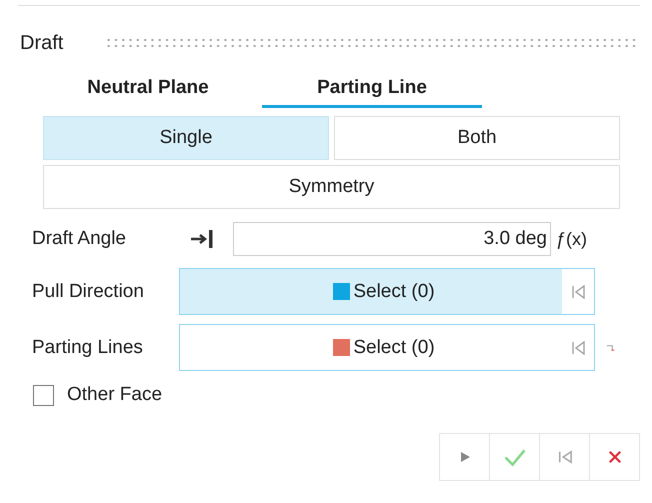 The height and width of the screenshot is (503, 652). I want to click on checkbox-label: Other Face, so click(114, 395).